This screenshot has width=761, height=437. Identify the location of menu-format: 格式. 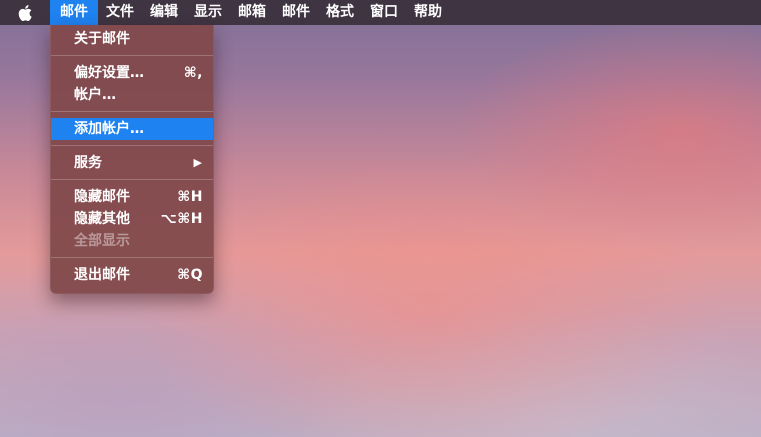
(340, 12).